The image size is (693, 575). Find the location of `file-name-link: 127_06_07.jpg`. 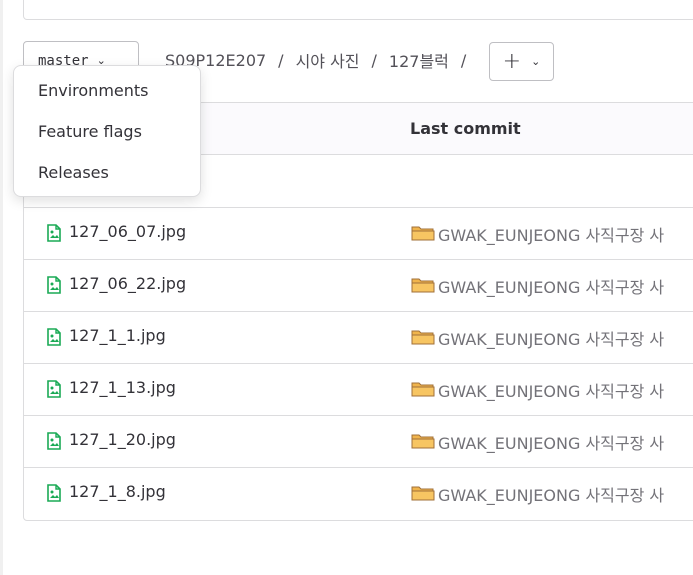

file-name-link: 127_06_07.jpg is located at coordinates (127, 231).